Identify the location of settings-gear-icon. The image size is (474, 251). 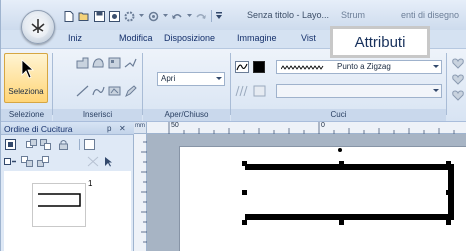
(129, 16).